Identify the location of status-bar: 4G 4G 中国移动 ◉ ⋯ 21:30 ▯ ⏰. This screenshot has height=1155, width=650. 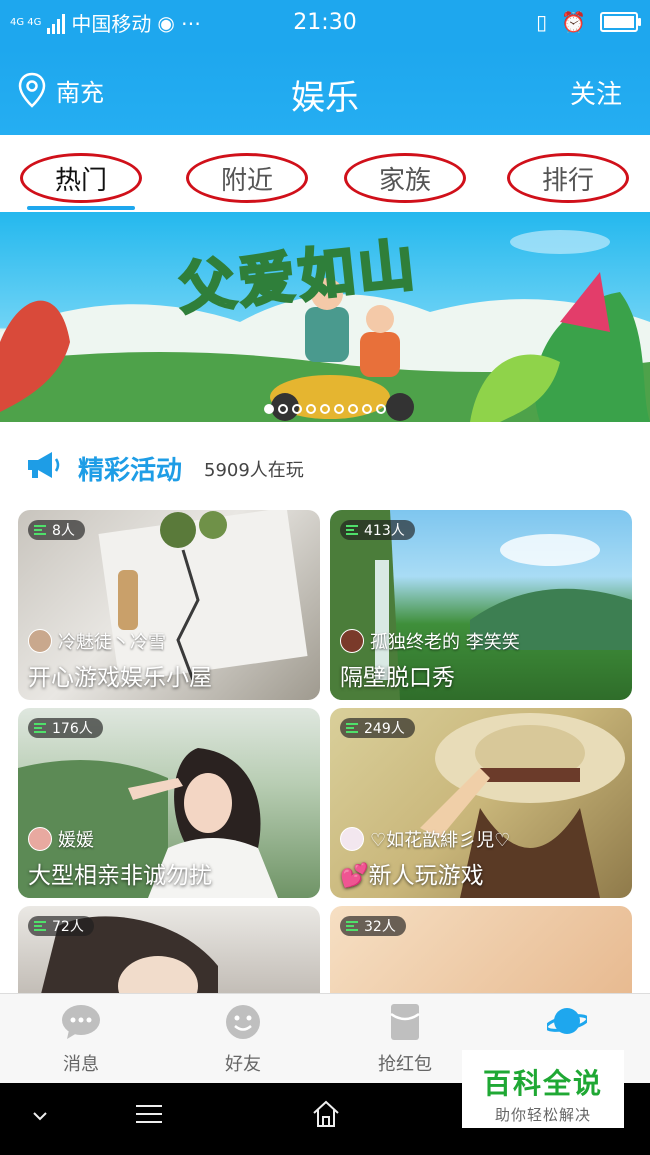
(325, 24).